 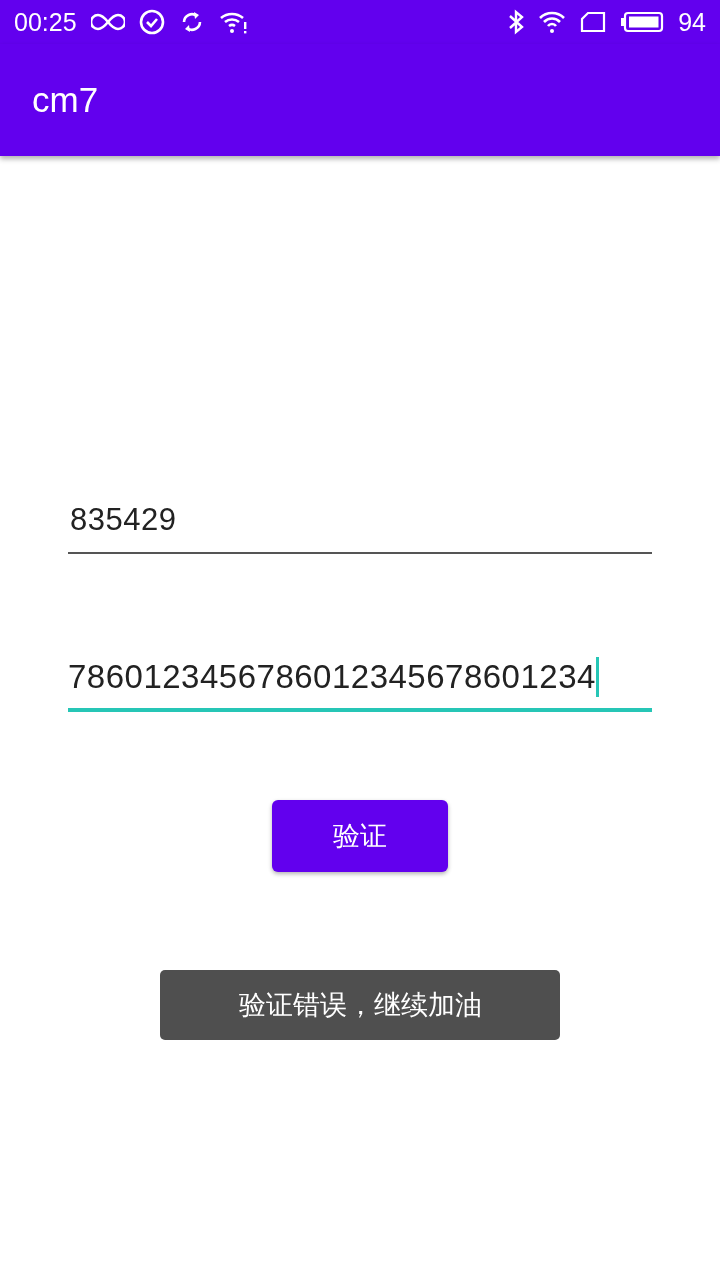 What do you see at coordinates (360, 679) in the screenshot?
I see `input-field: 7860123456786012345678601234` at bounding box center [360, 679].